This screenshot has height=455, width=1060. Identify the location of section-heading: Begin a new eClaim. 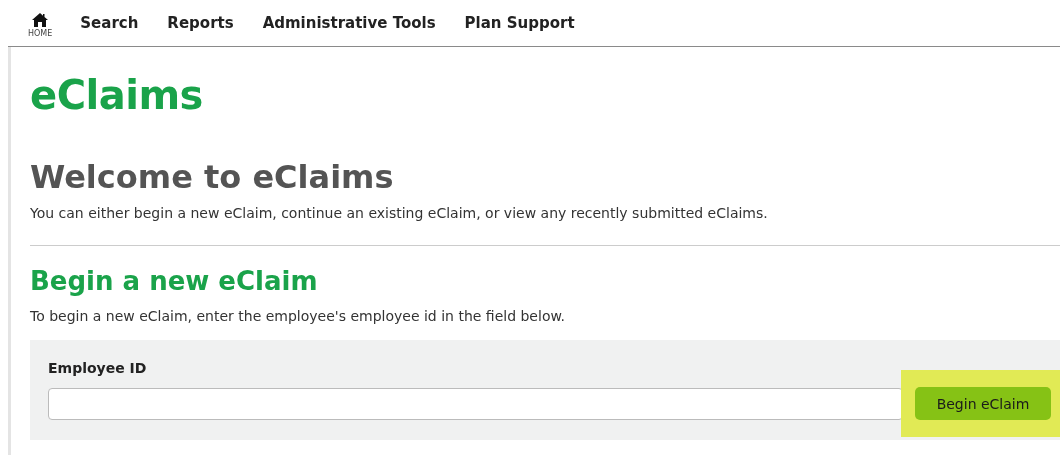
(174, 281).